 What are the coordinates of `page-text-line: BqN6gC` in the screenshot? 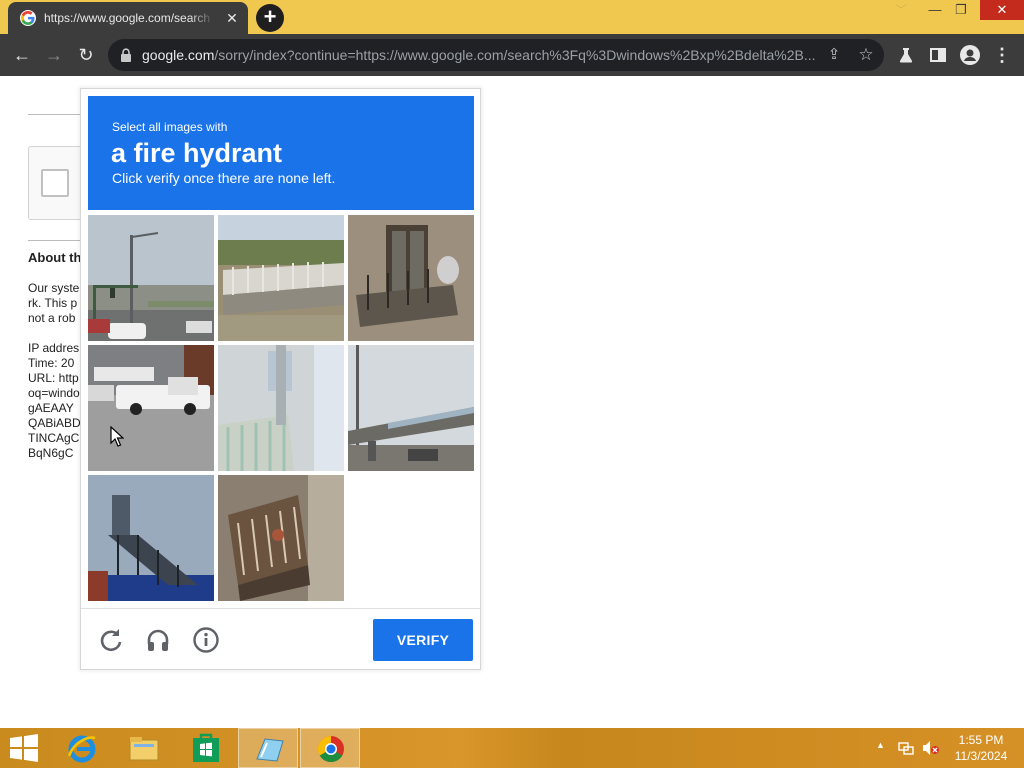 It's located at (51, 453).